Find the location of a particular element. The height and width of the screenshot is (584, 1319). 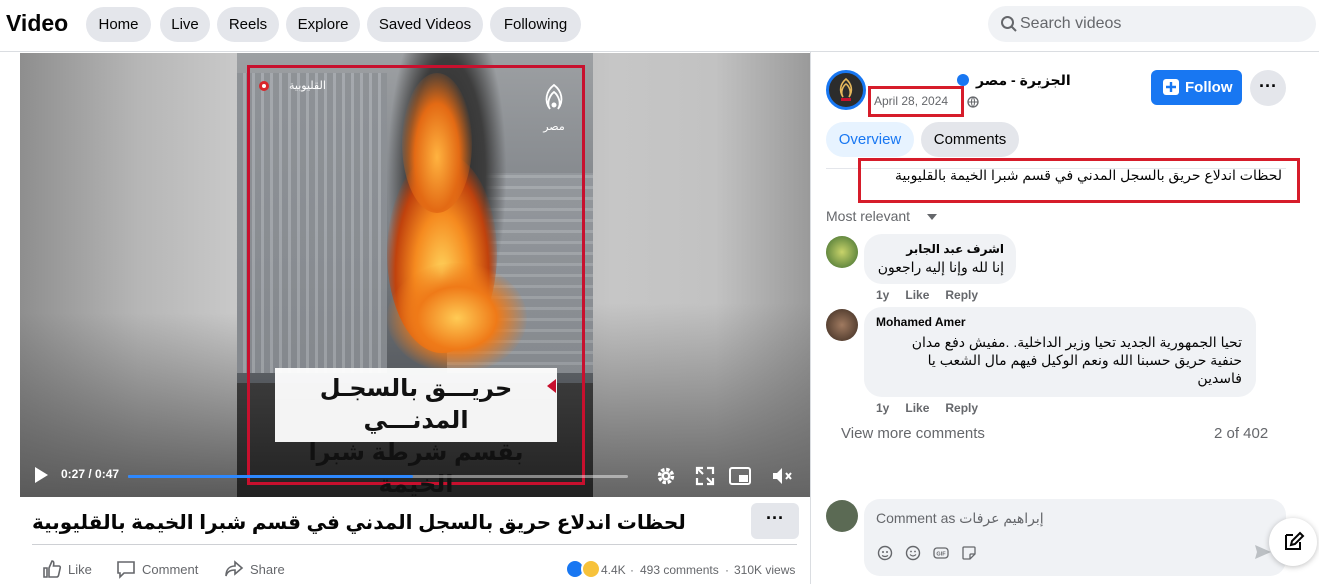

tab-overview: Overview is located at coordinates (870, 139).